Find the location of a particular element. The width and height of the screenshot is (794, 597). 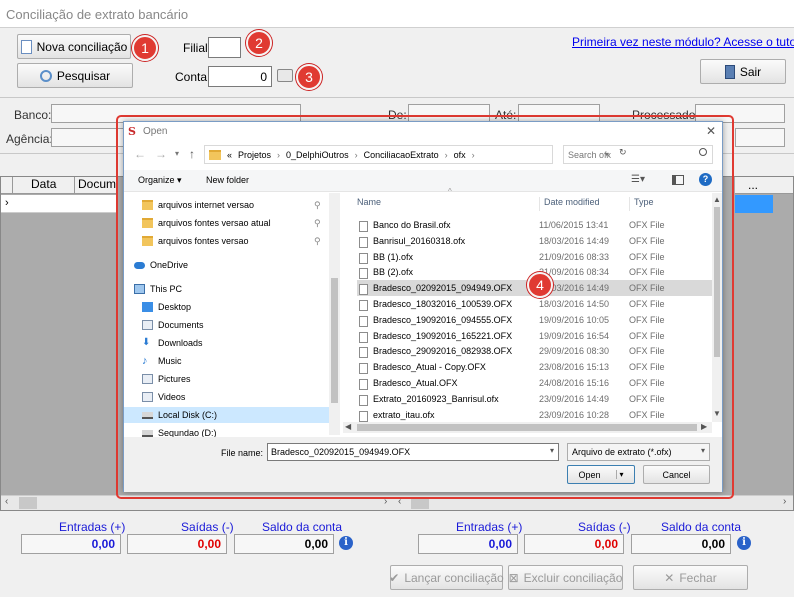

step-badge-2: 2 is located at coordinates (259, 43).